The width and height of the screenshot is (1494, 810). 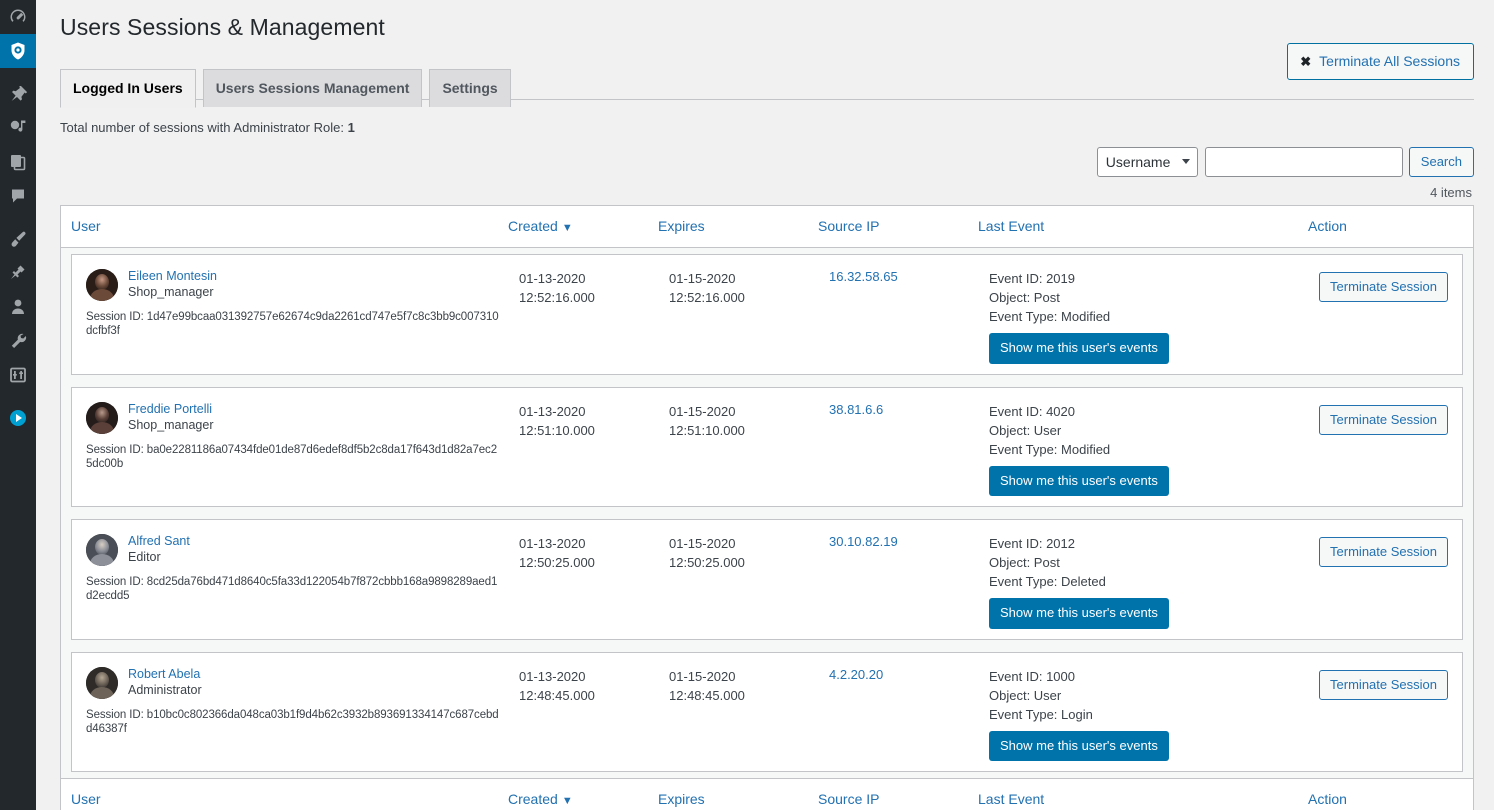 I want to click on column-header-expires: Expires, so click(x=728, y=227).